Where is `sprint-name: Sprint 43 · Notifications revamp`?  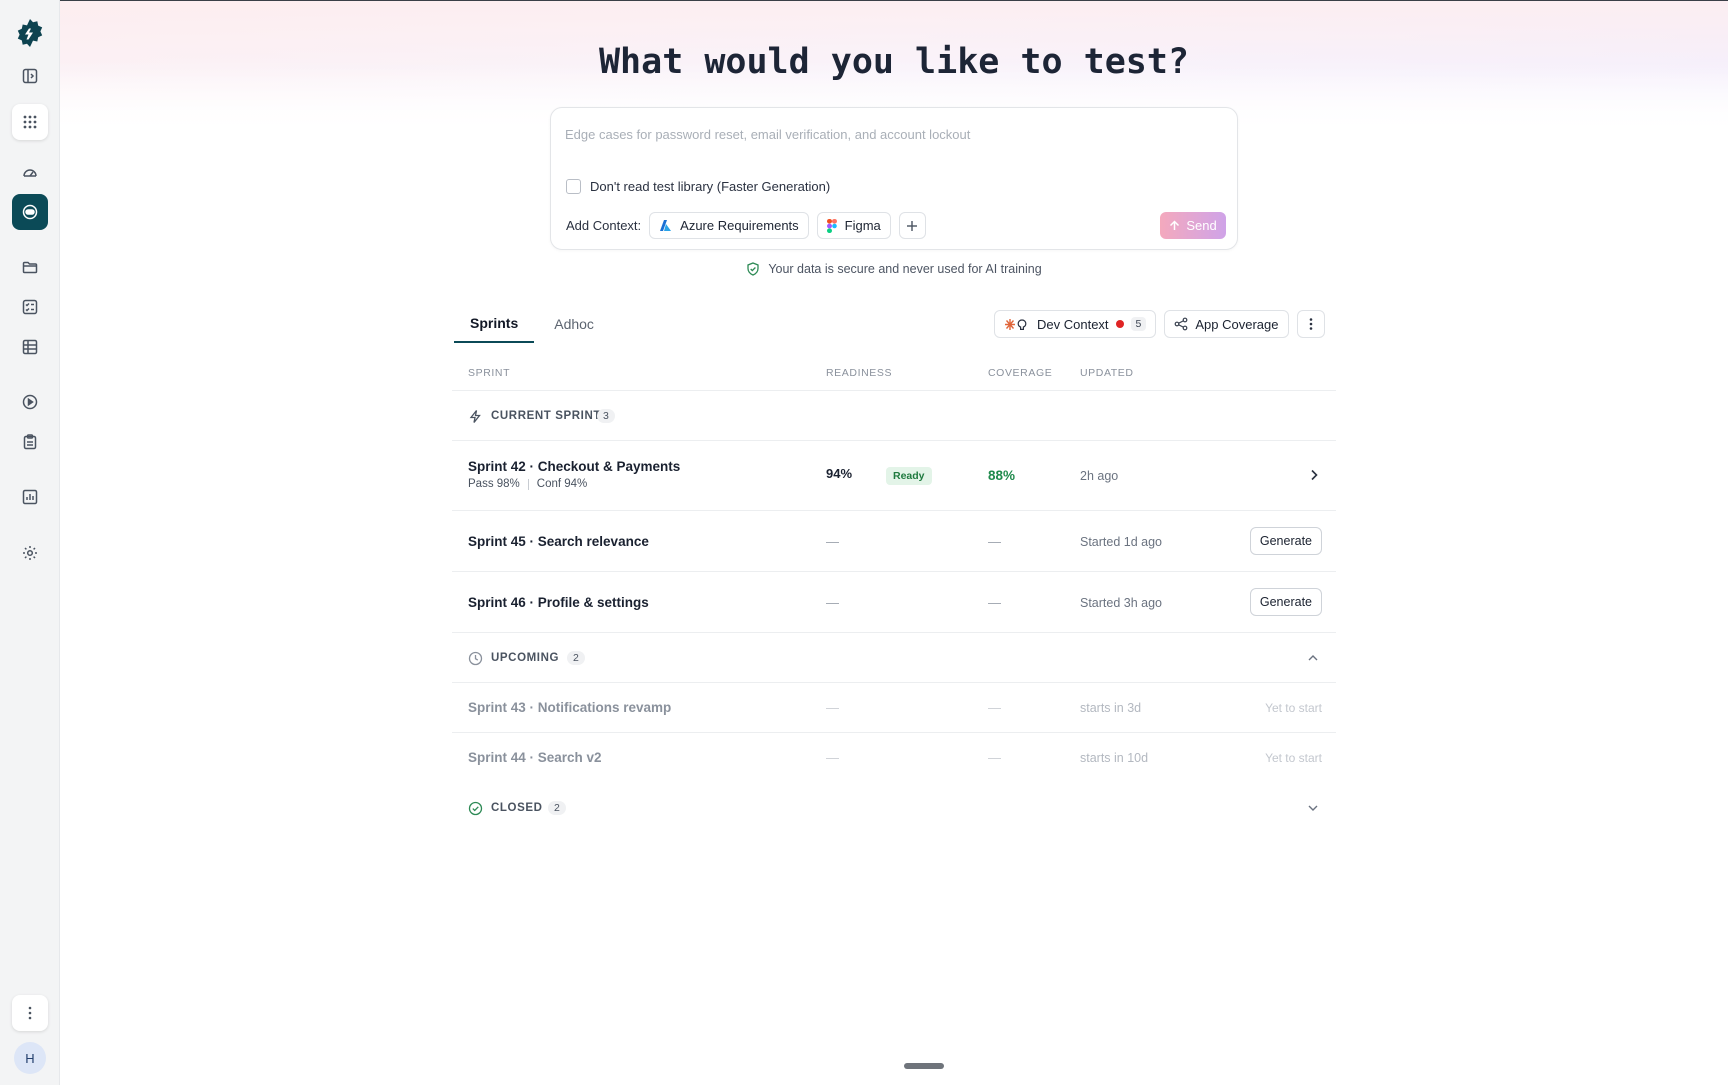
sprint-name: Sprint 43 · Notifications revamp is located at coordinates (570, 707).